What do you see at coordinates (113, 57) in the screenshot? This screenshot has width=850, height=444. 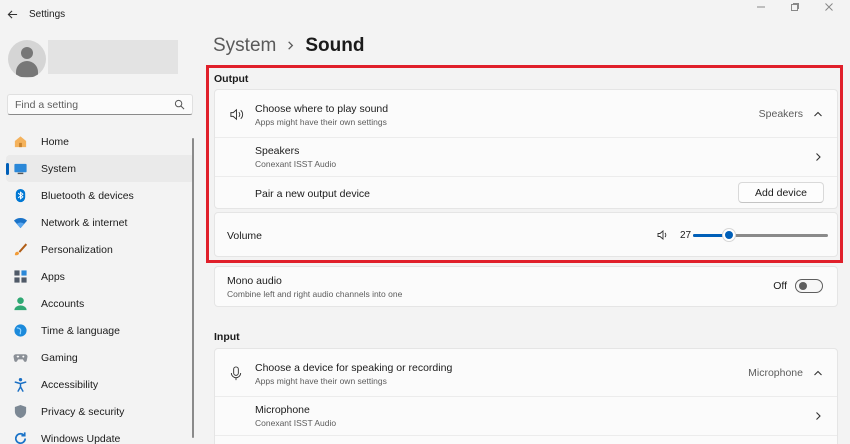 I see `user-name-redacted` at bounding box center [113, 57].